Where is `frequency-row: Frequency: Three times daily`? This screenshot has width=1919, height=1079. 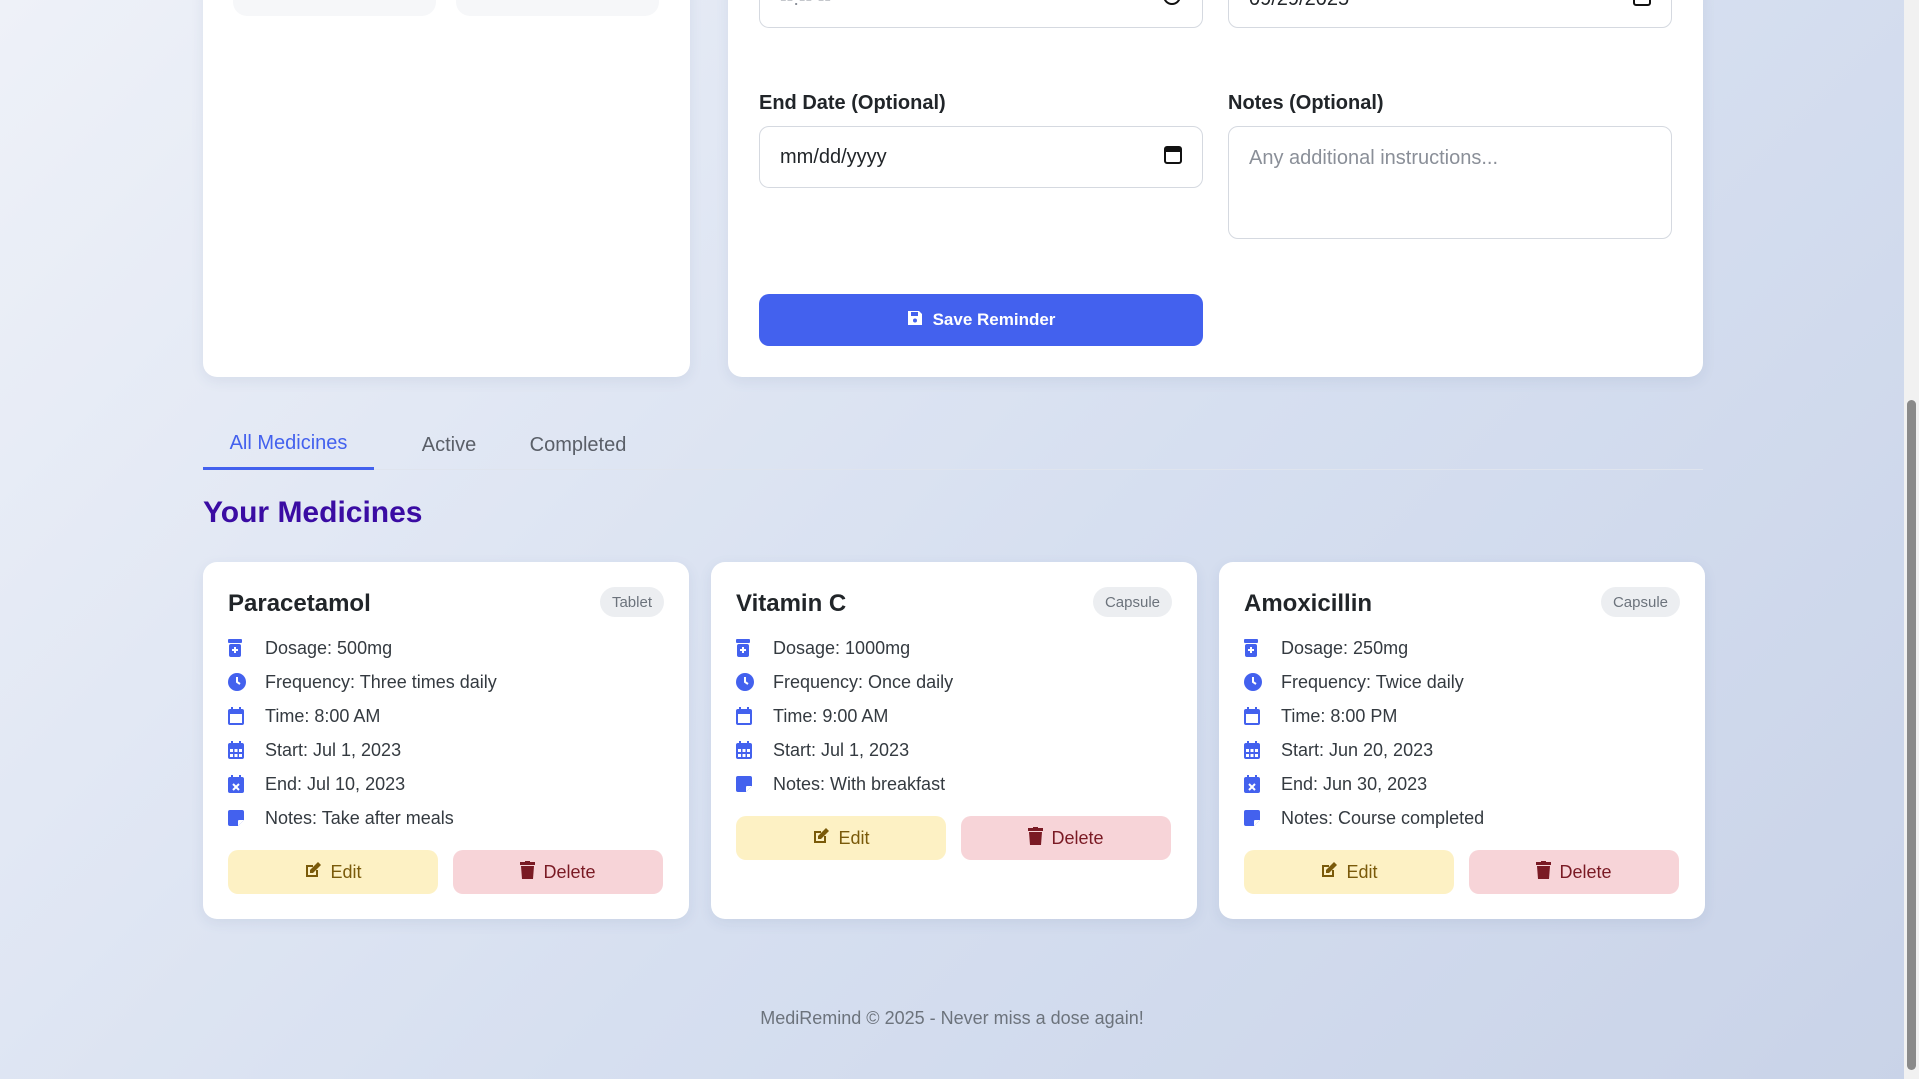
frequency-row: Frequency: Three times daily is located at coordinates (362, 682).